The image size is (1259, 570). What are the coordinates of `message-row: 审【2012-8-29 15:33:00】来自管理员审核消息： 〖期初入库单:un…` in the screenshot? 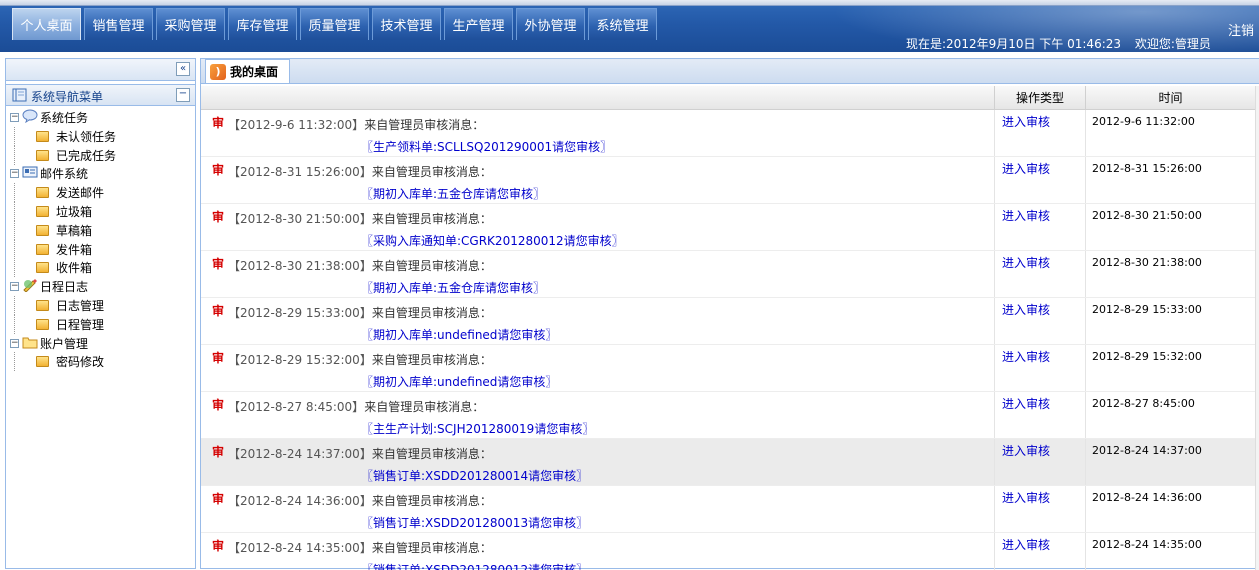 It's located at (728, 321).